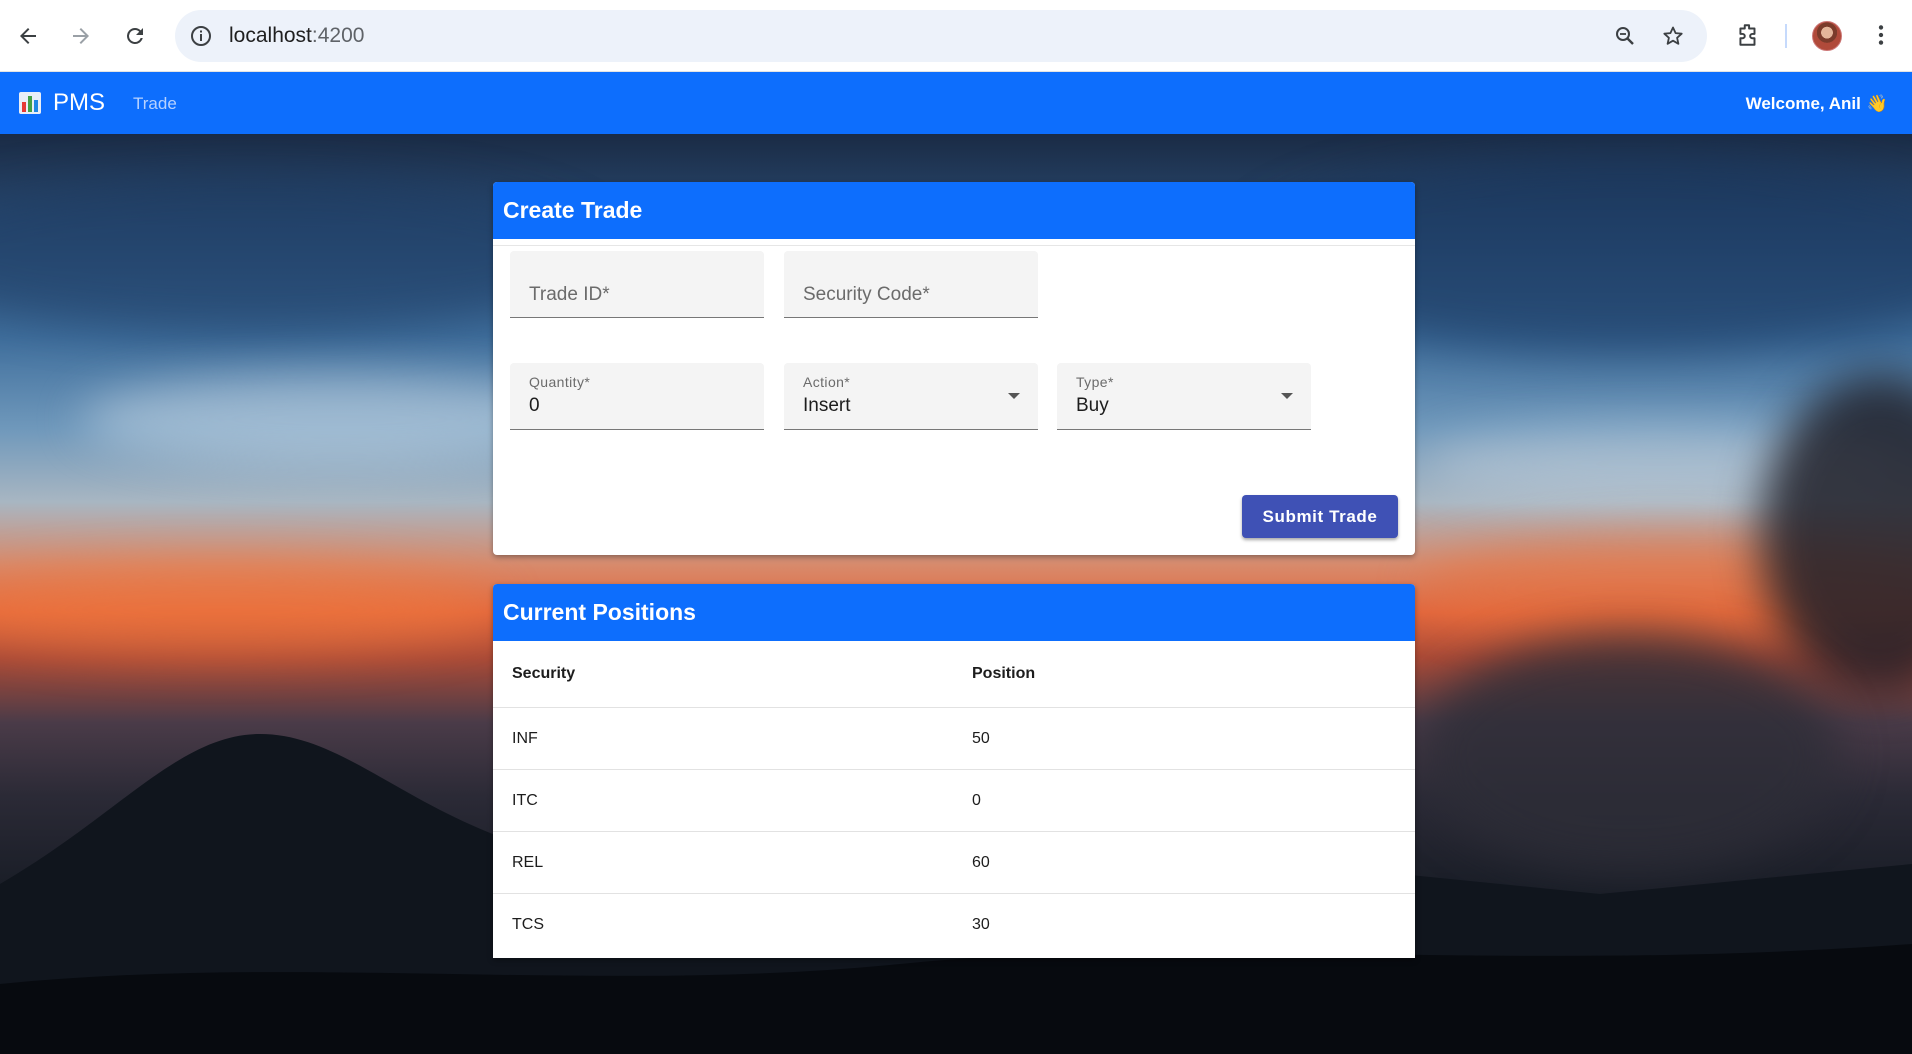  Describe the element at coordinates (954, 739) in the screenshot. I see `table-row: INF 50` at that location.